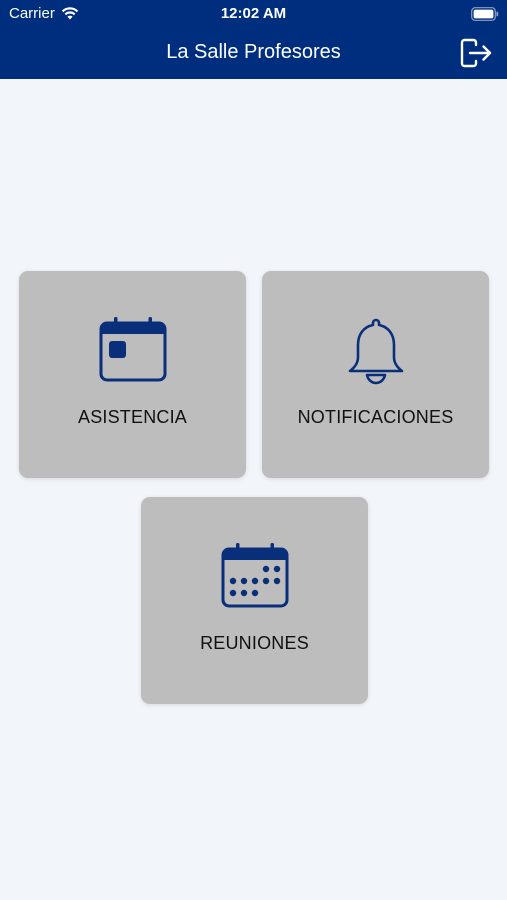  I want to click on logout-icon, so click(476, 53).